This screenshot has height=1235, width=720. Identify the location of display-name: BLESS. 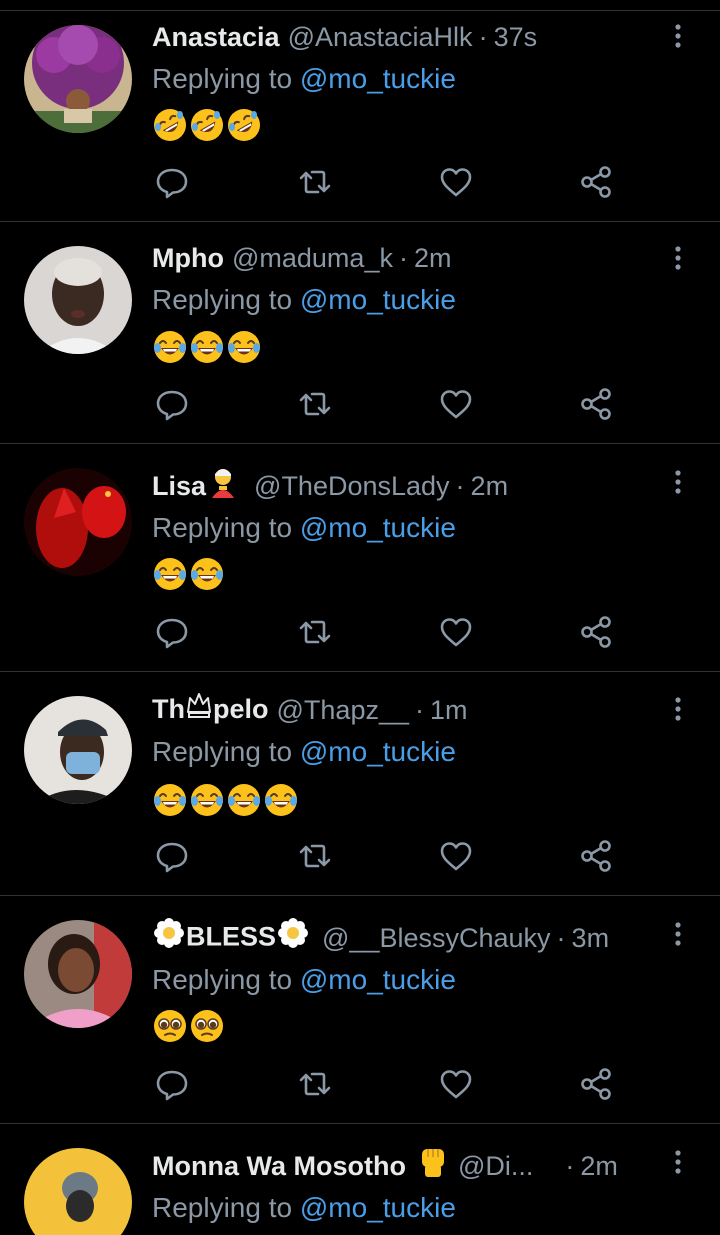
(231, 938).